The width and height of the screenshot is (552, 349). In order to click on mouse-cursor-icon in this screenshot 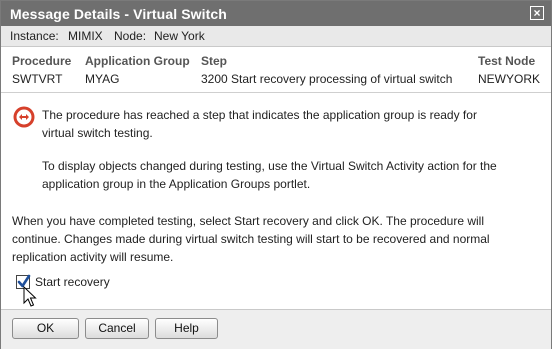, I will do `click(30, 296)`.